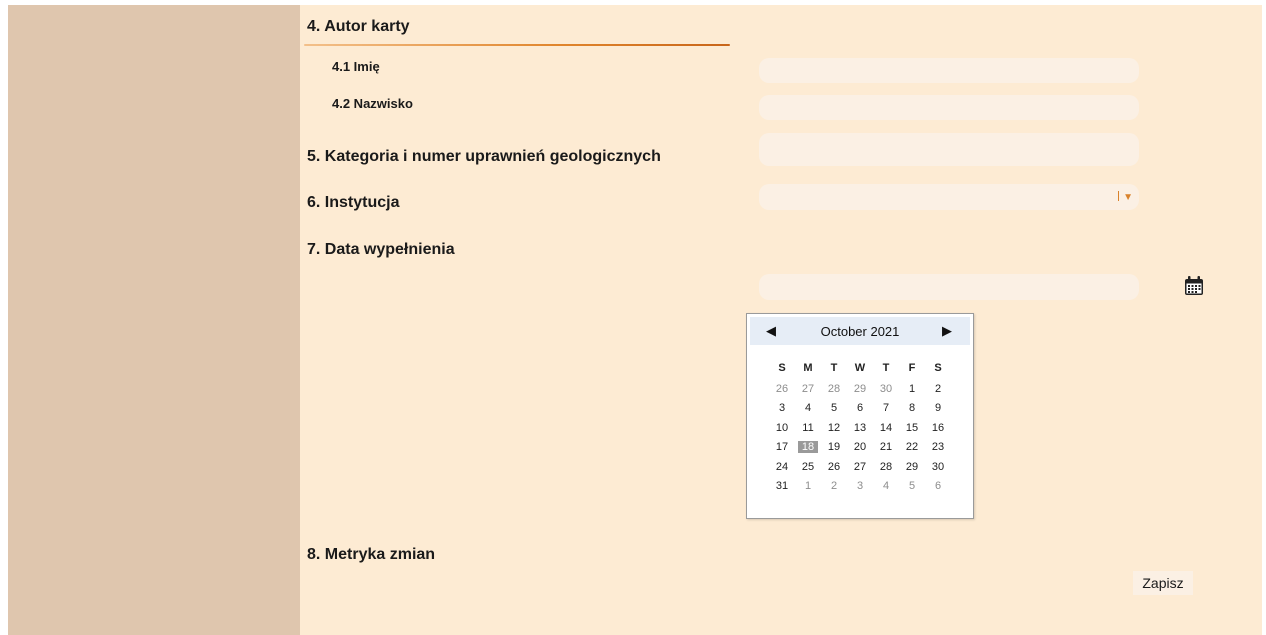 The height and width of the screenshot is (635, 1266). What do you see at coordinates (808, 408) in the screenshot?
I see `calendar-day: 4` at bounding box center [808, 408].